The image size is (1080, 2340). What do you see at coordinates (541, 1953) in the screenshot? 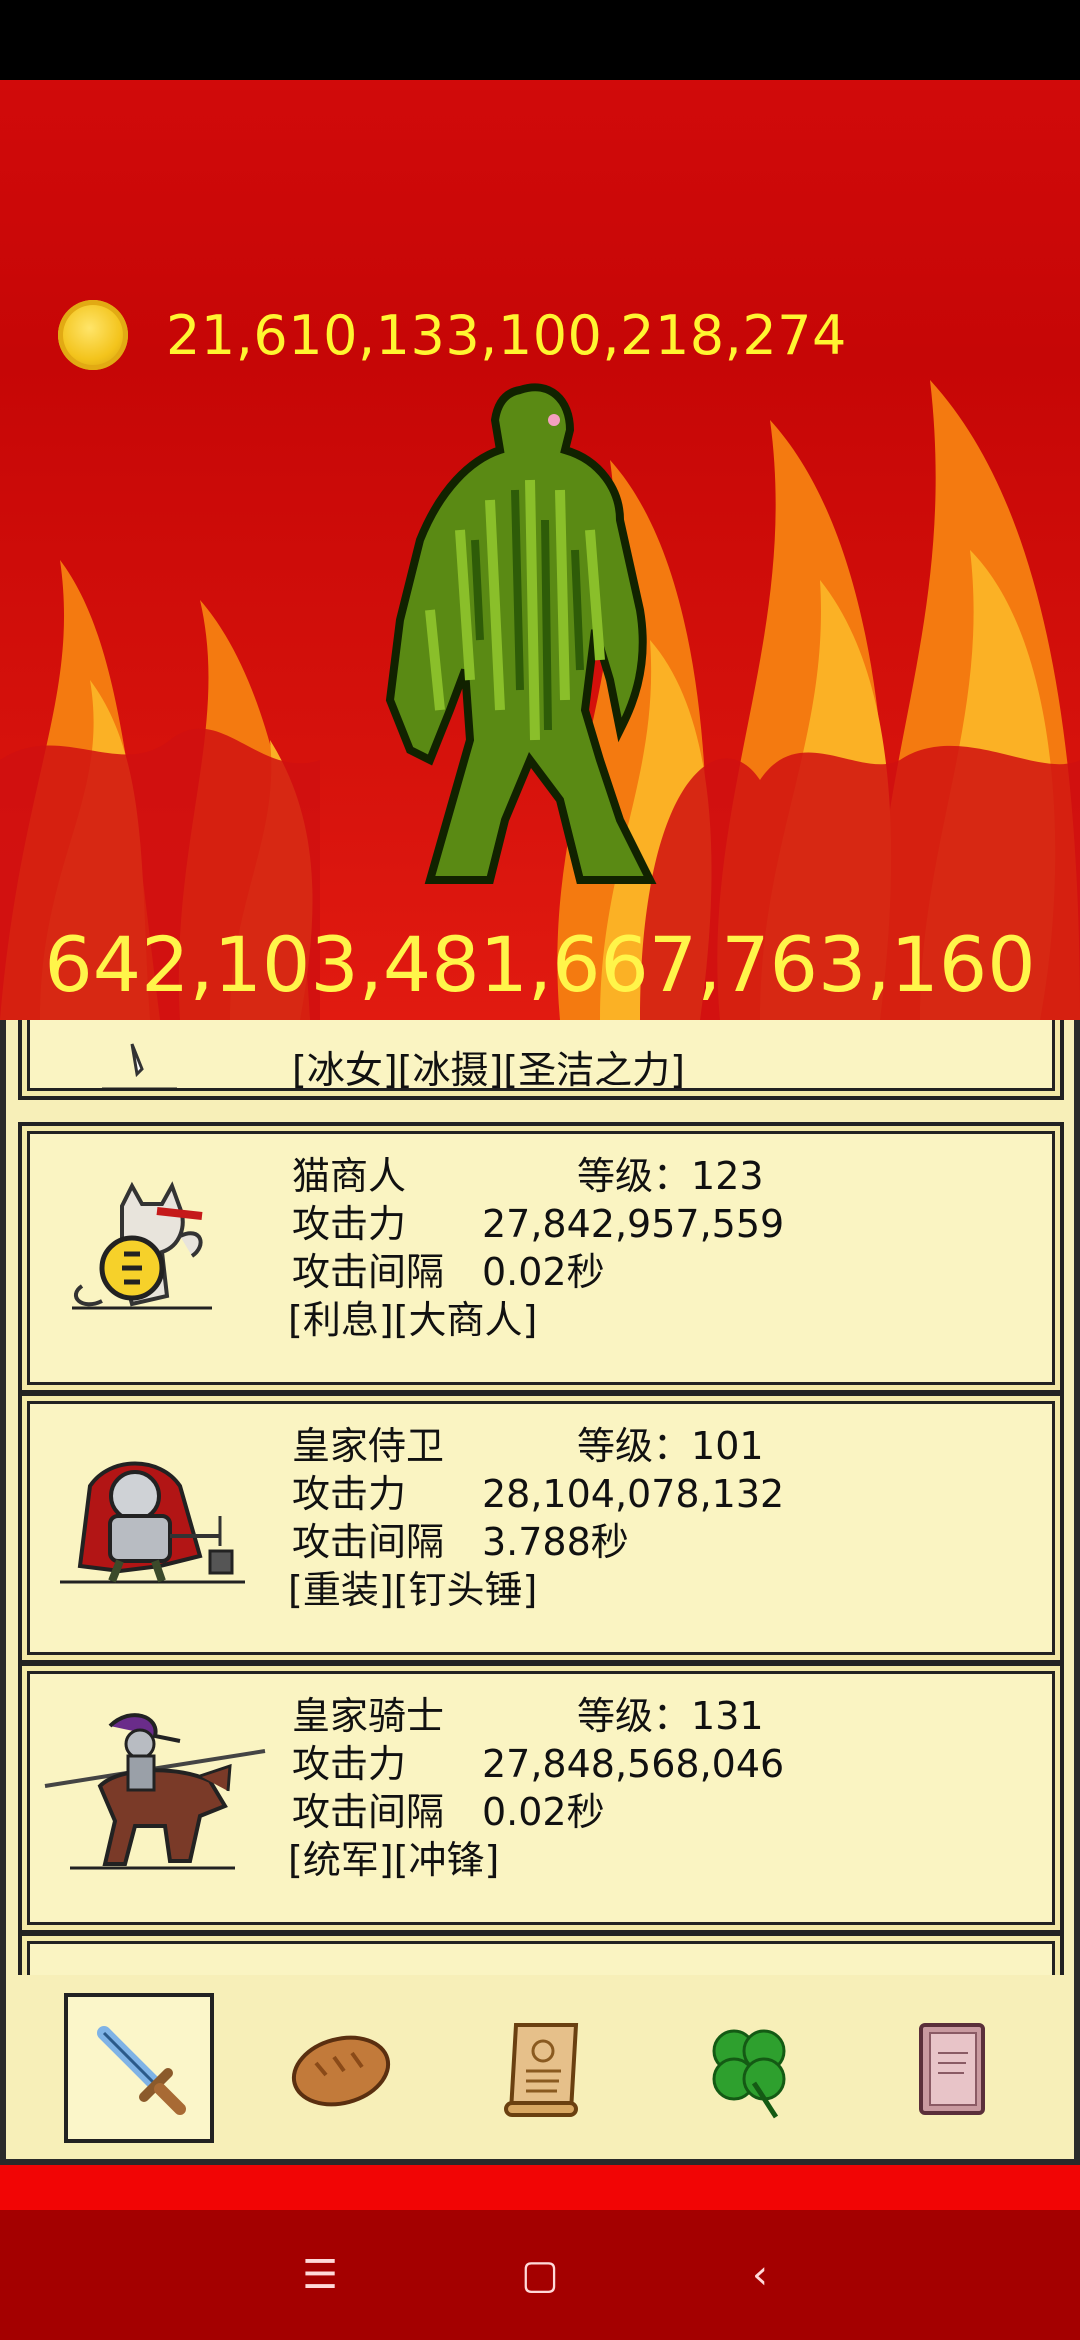
I see `hero-card-partial` at bounding box center [541, 1953].